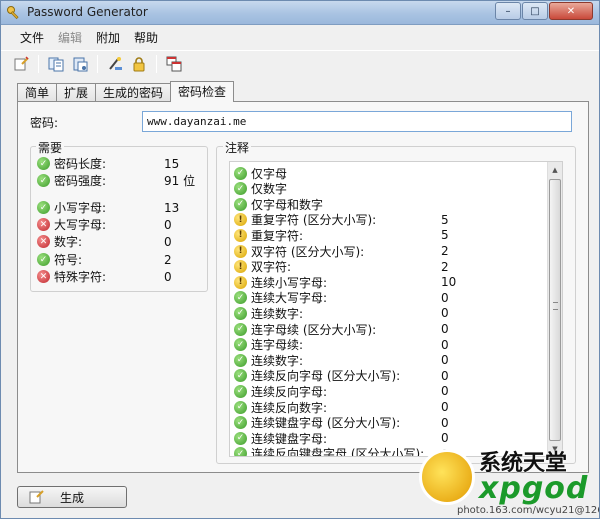 The height and width of the screenshot is (519, 600). What do you see at coordinates (32, 37) in the screenshot?
I see `menu-file: 文件` at bounding box center [32, 37].